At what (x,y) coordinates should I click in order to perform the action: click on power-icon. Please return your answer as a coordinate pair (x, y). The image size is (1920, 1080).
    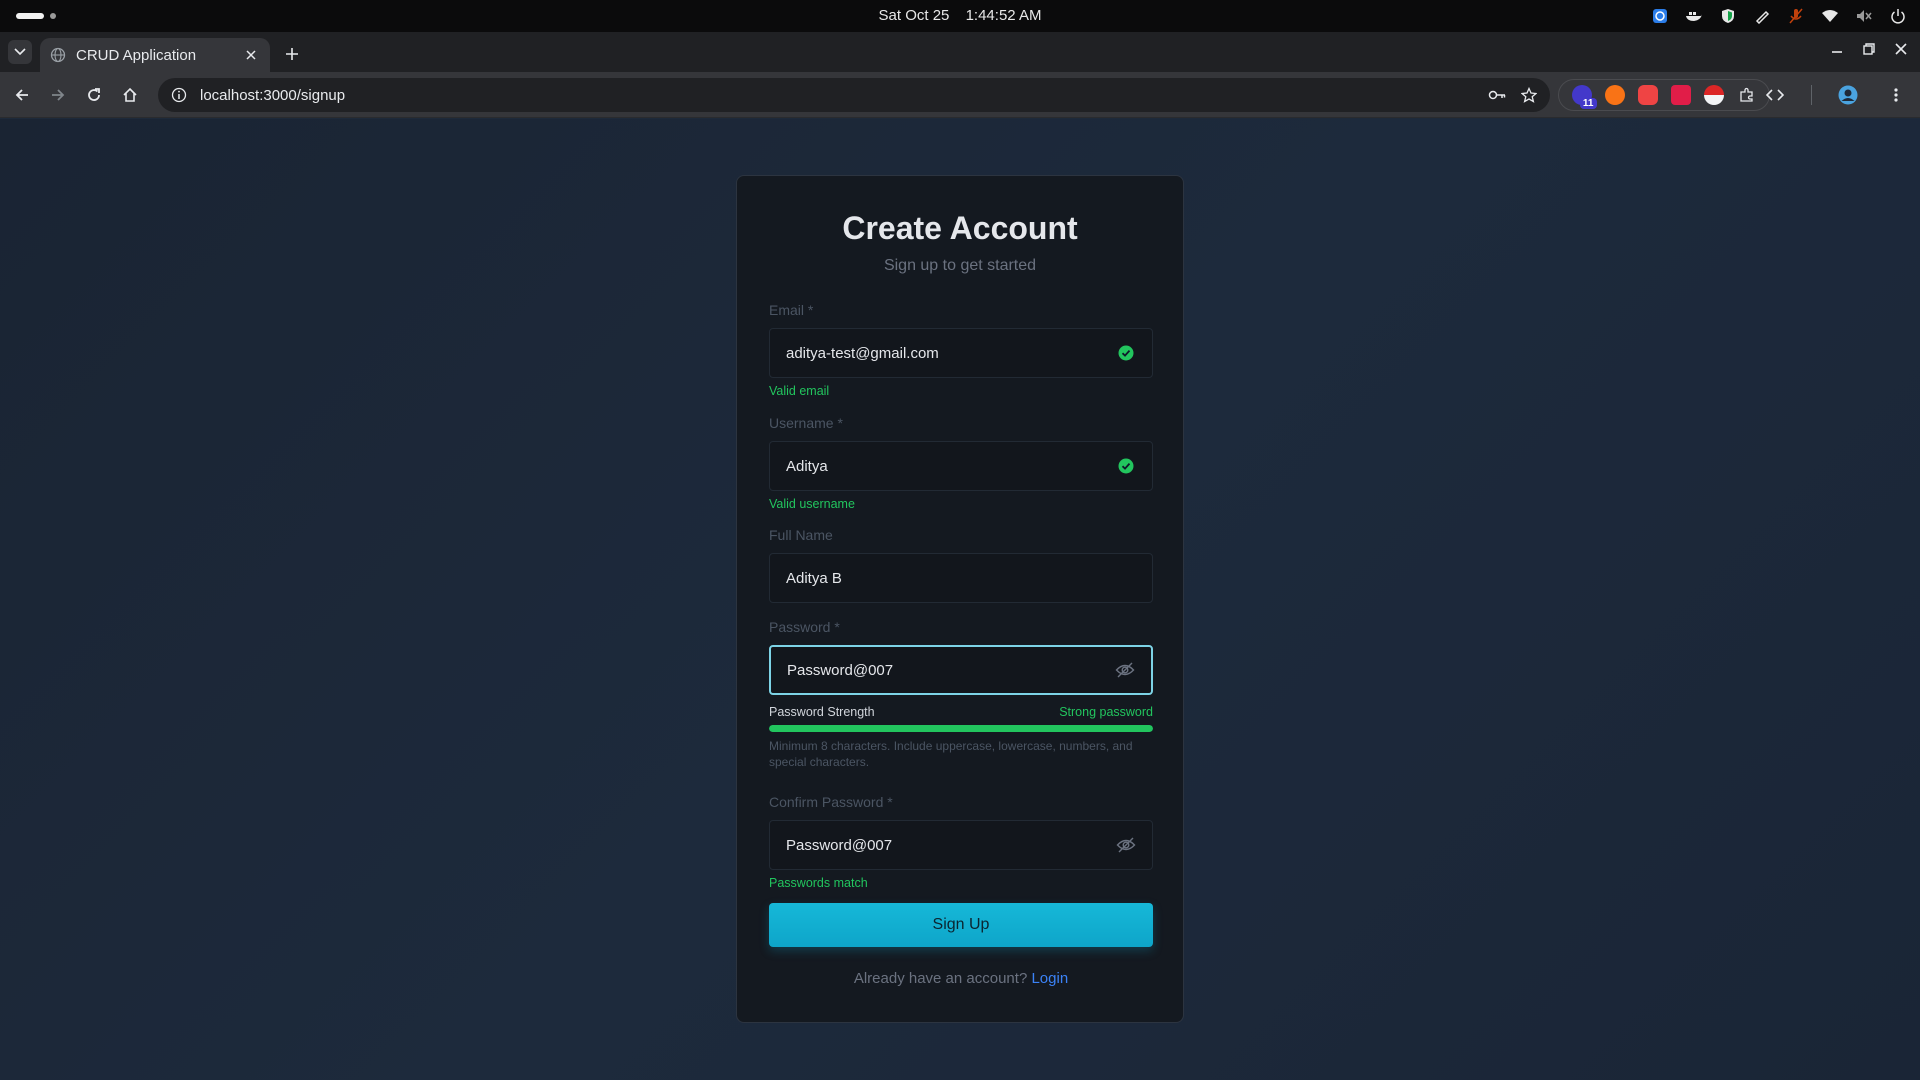
    Looking at the image, I should click on (1898, 16).